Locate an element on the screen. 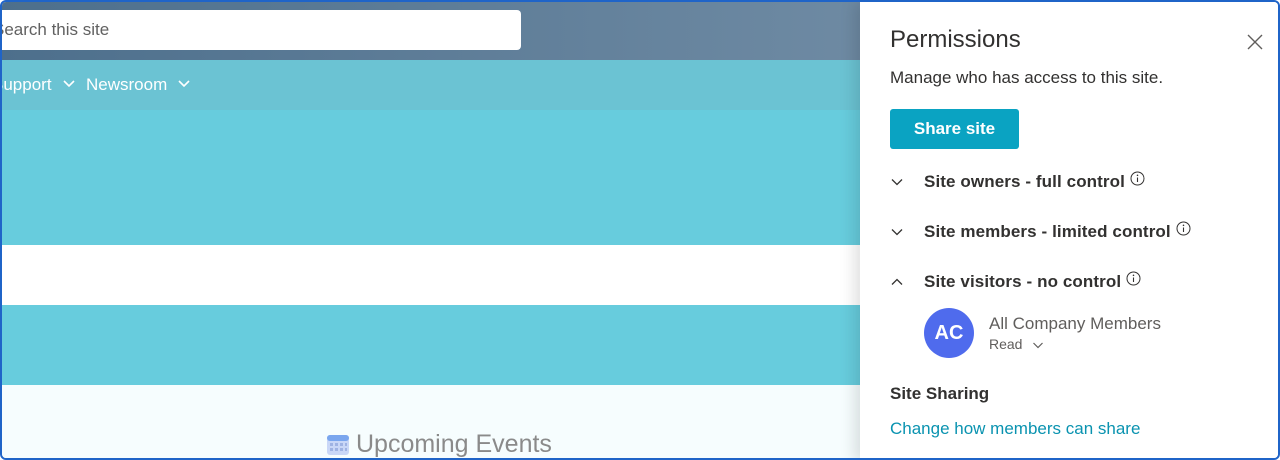  close-icon is located at coordinates (1255, 44).